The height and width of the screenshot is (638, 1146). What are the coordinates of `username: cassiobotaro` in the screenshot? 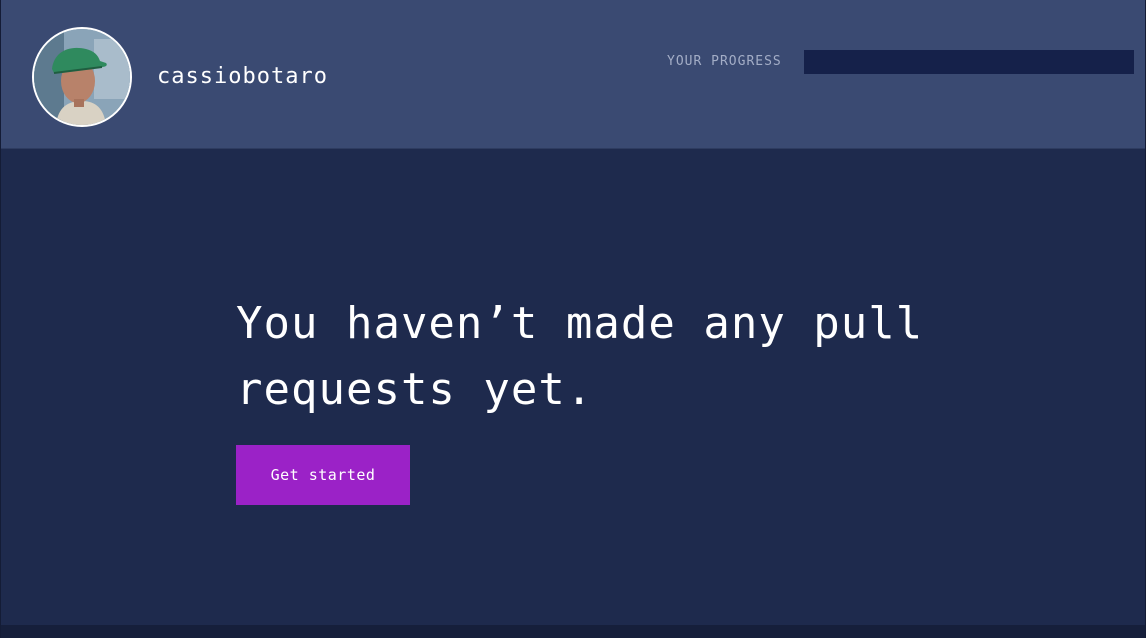 It's located at (242, 76).